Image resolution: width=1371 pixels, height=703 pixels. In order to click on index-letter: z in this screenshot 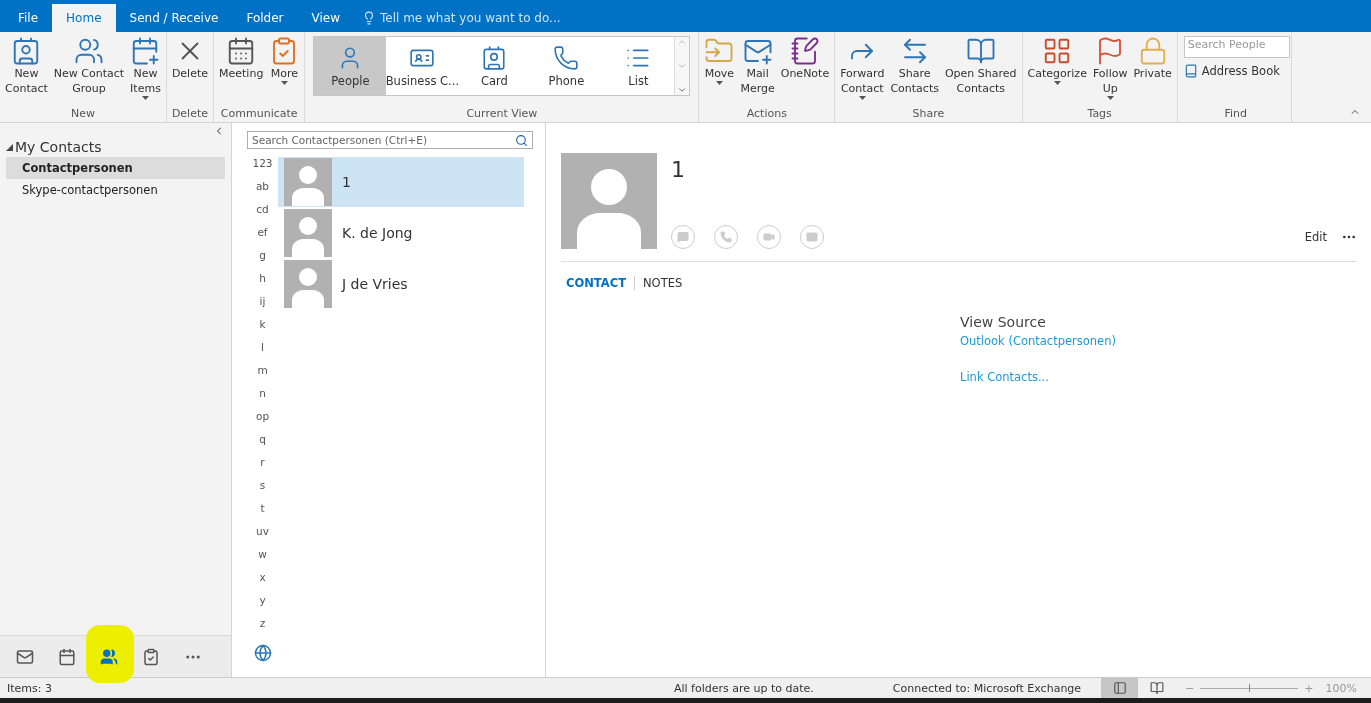, I will do `click(262, 628)`.